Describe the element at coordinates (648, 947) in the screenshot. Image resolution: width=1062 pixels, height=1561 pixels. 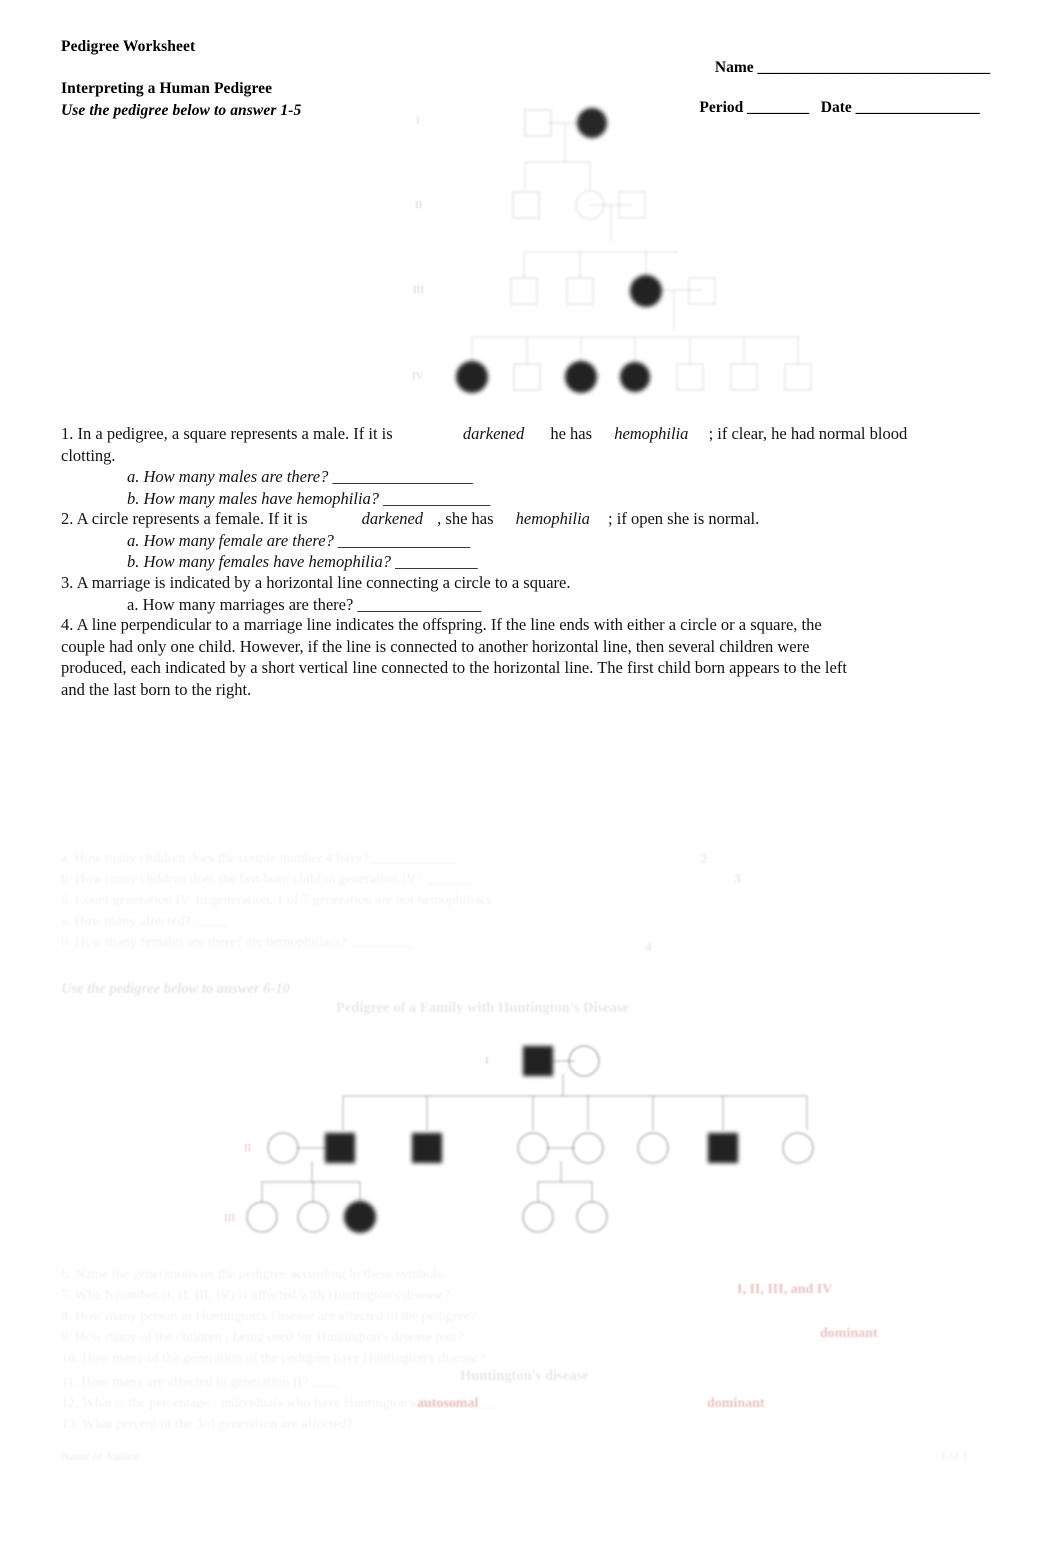
I see `erased-ink-mark-4: 4` at that location.